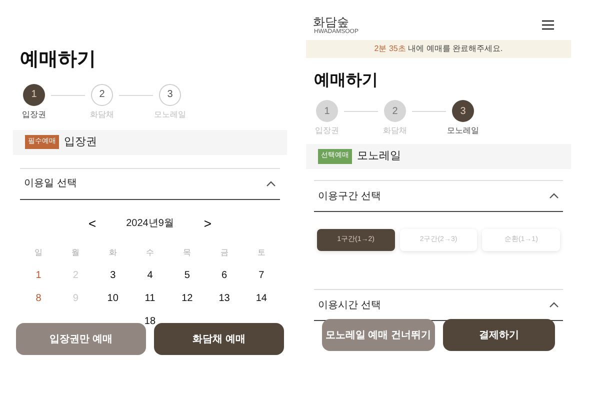  I want to click on menu-icon, so click(548, 25).